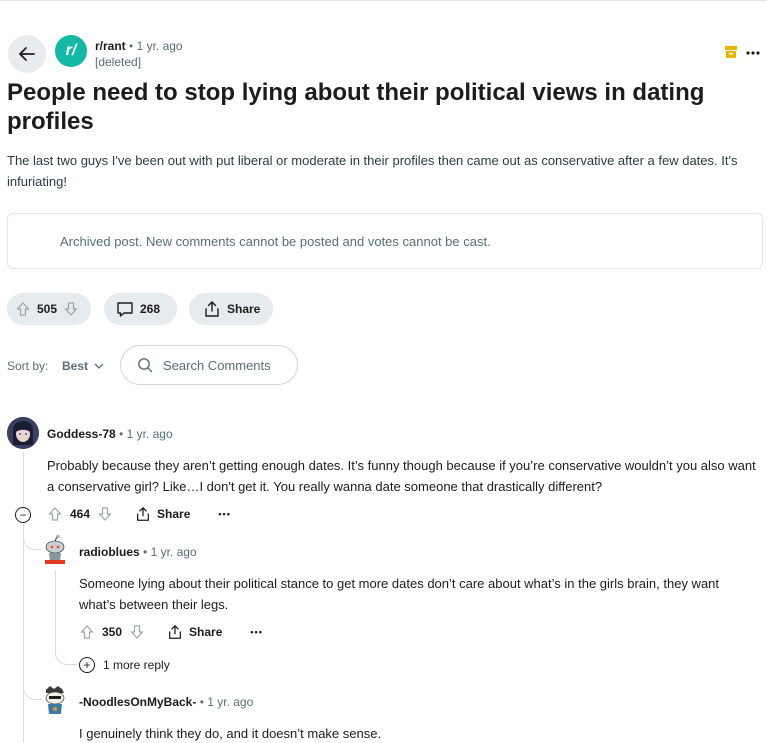 This screenshot has width=767, height=743. What do you see at coordinates (110, 46) in the screenshot?
I see `subreddit-link: r/rant` at bounding box center [110, 46].